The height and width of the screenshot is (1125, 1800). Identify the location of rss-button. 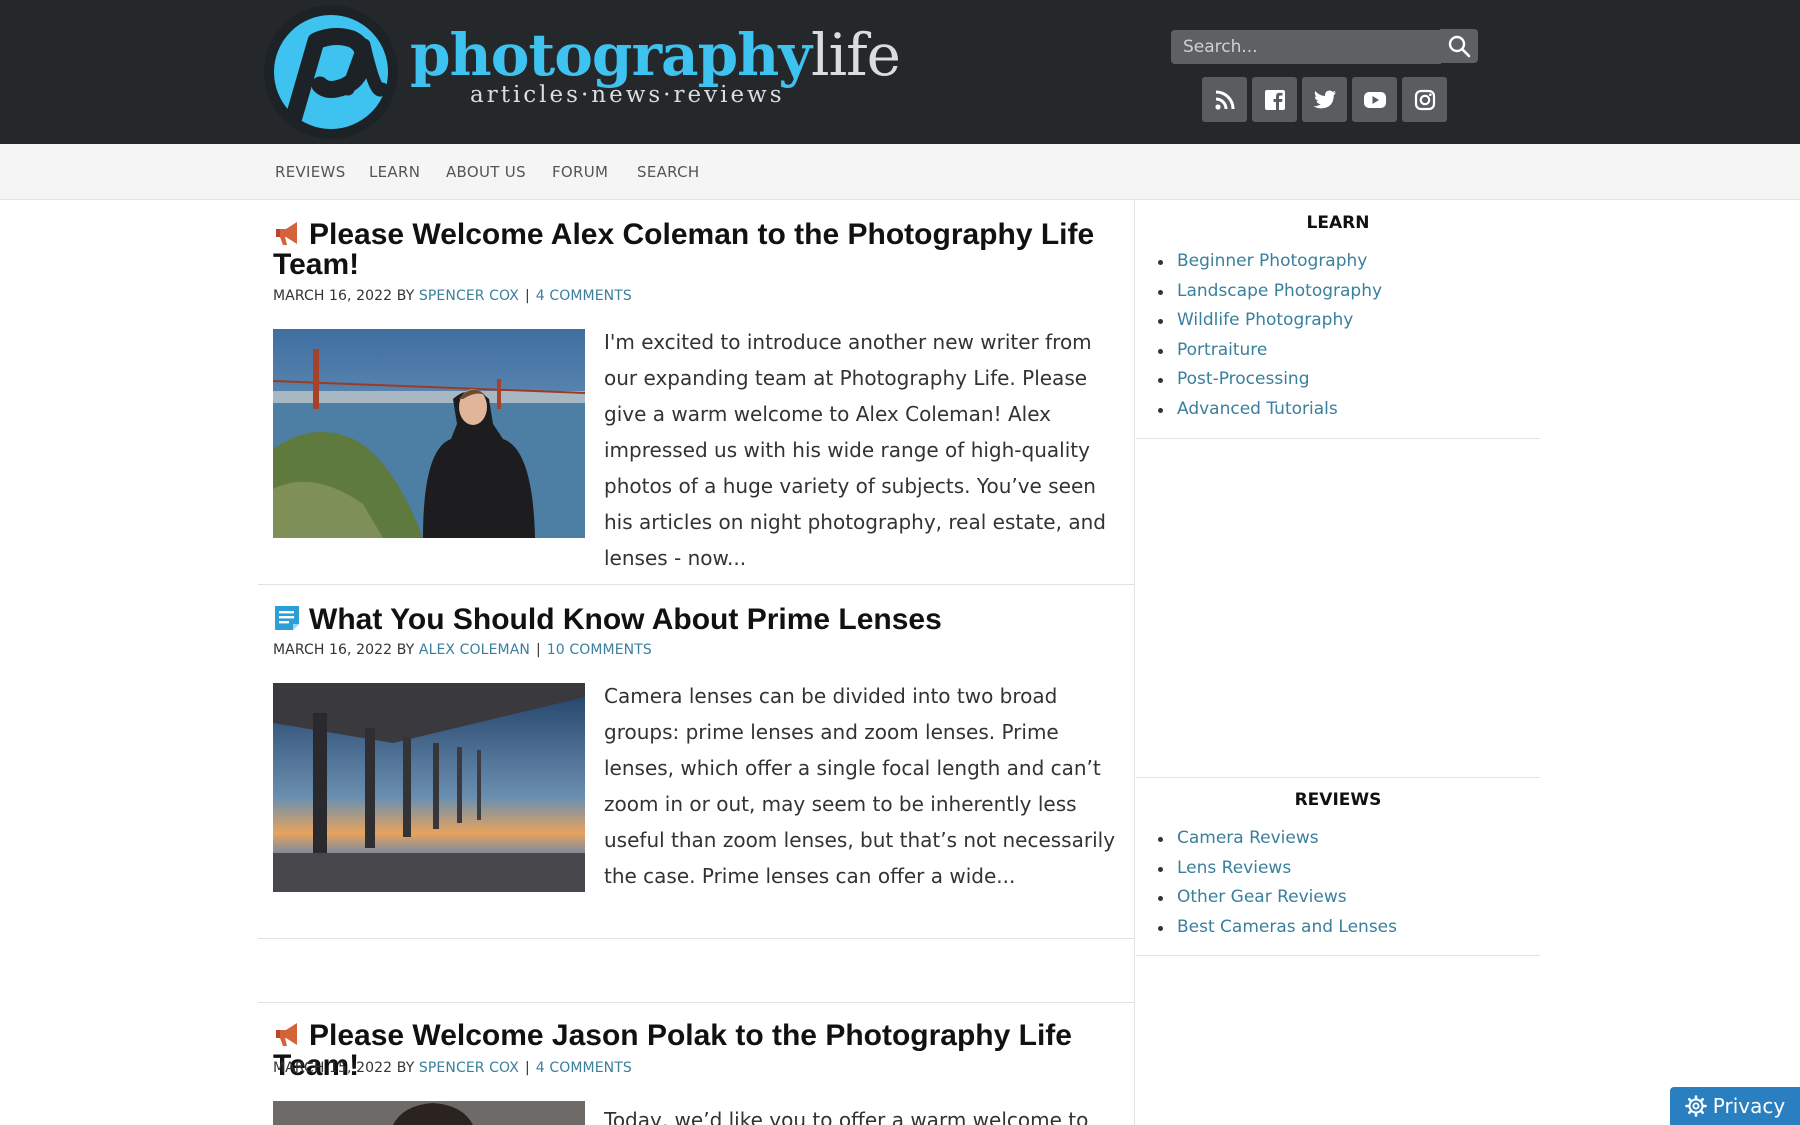
(1224, 99).